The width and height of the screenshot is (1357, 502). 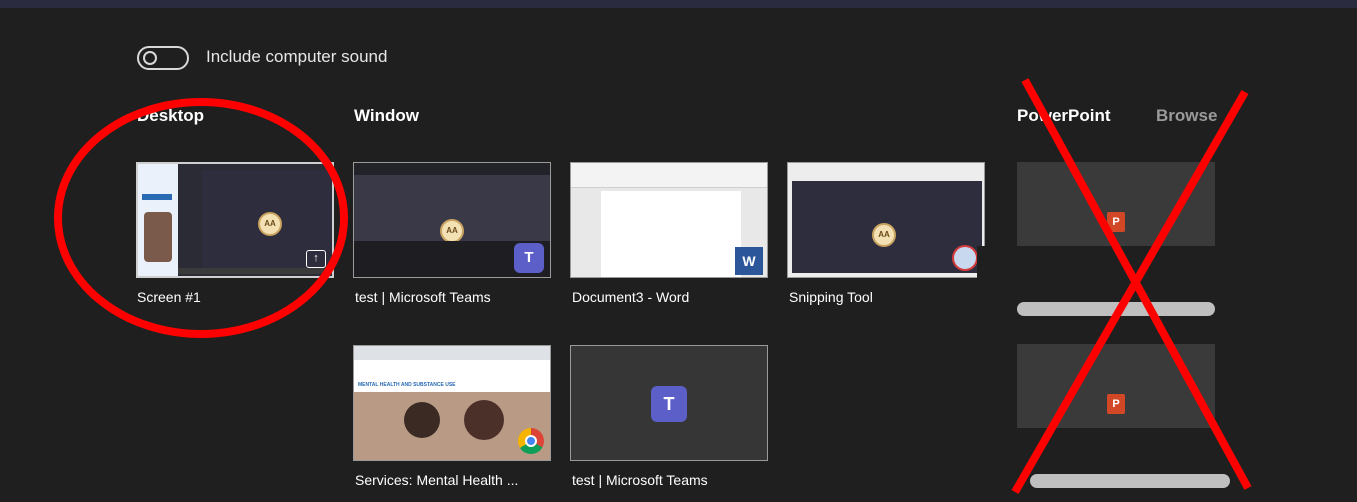 I want to click on computer-sound-toggle, so click(x=163, y=58).